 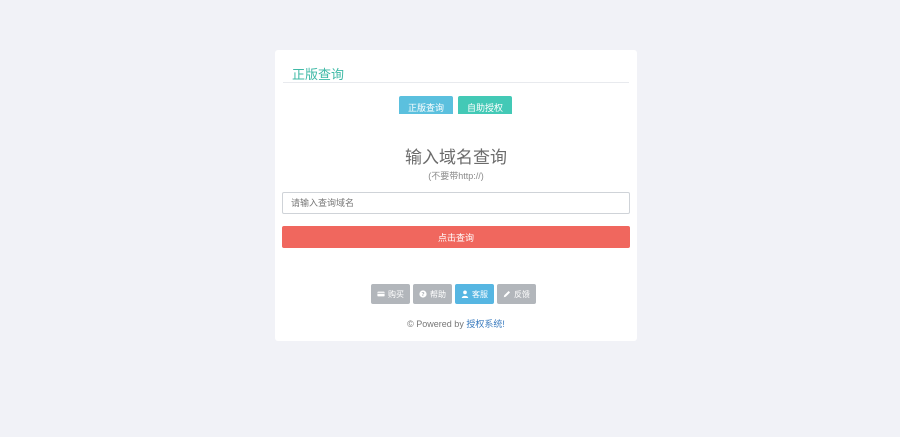 I want to click on authorization-system-link: 授权系统!, so click(x=485, y=324).